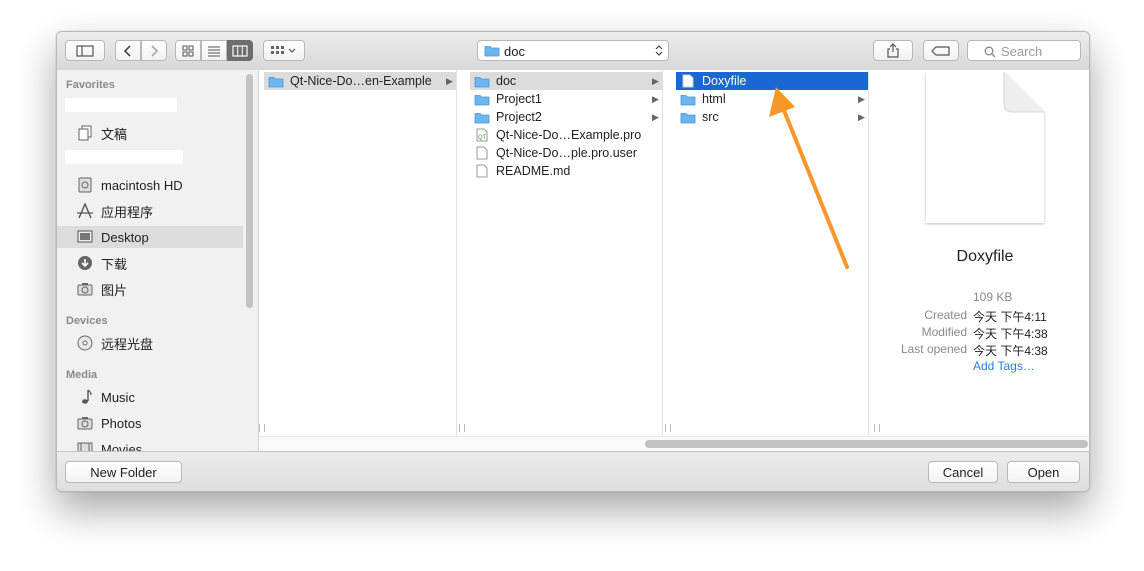 This screenshot has height=571, width=1144. I want to click on list-item: Qt-Nice-Do…en-Example ▶, so click(360, 81).